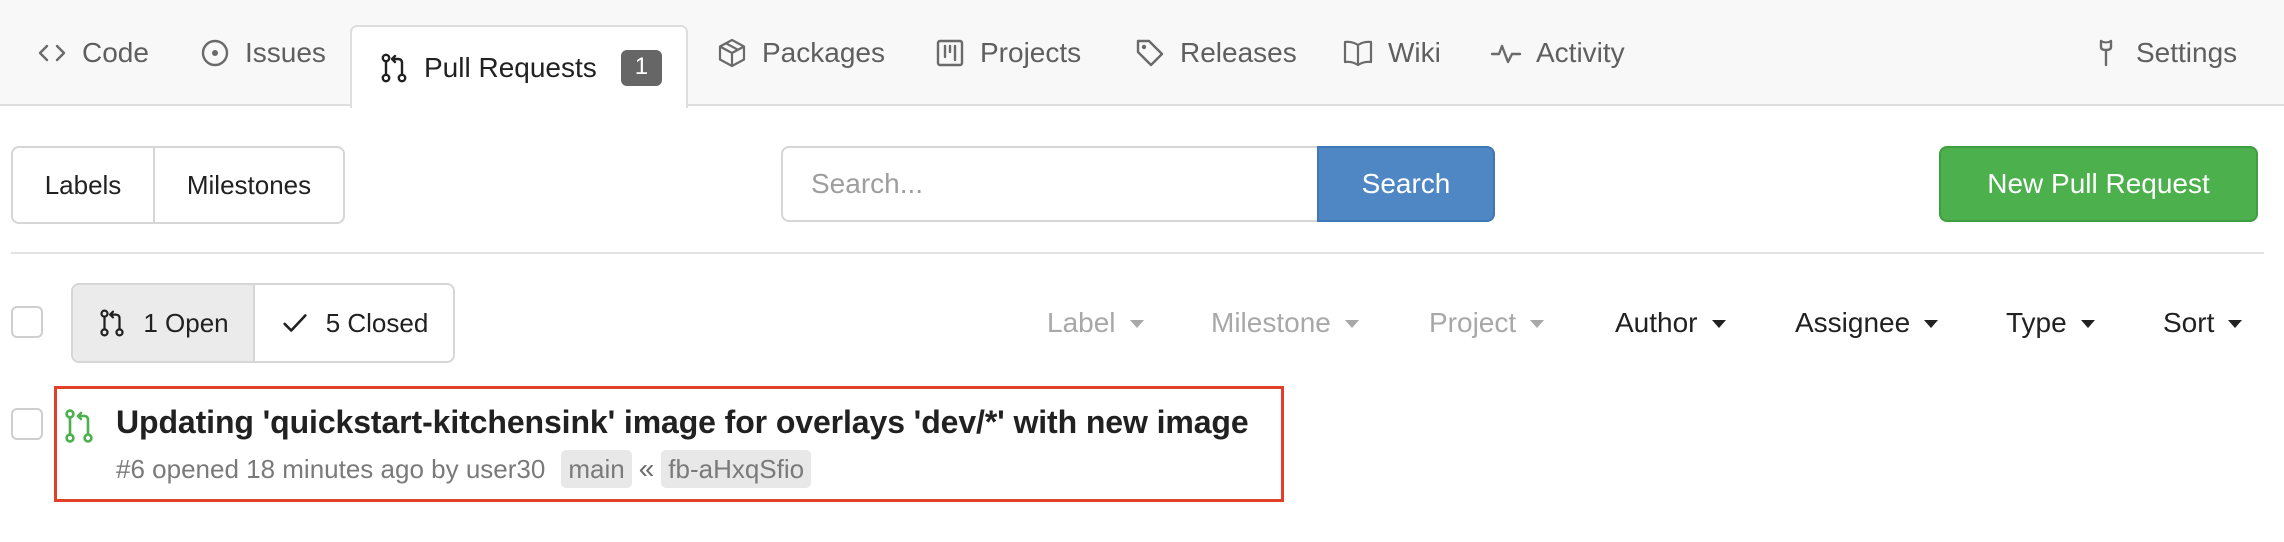 The height and width of the screenshot is (542, 2284). I want to click on dropdown-label: Label, so click(1081, 322).